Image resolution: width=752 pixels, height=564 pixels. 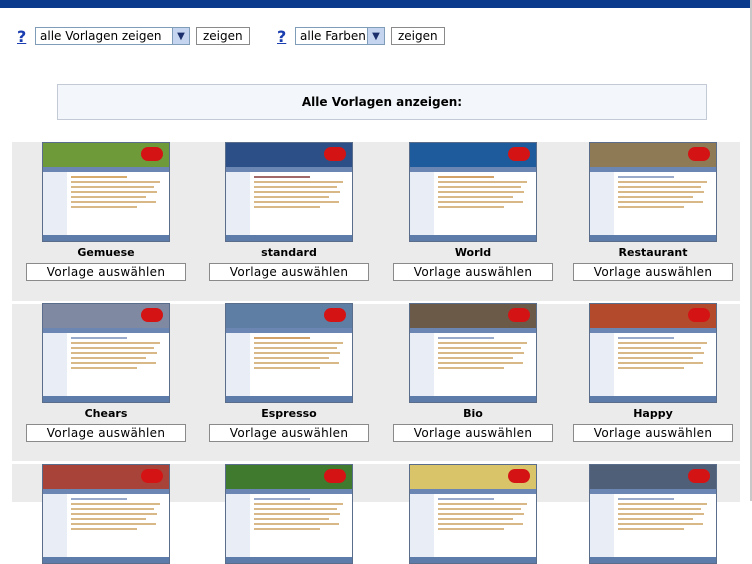 I want to click on template-card: Restaurant Vorlage auswählen, so click(x=653, y=211).